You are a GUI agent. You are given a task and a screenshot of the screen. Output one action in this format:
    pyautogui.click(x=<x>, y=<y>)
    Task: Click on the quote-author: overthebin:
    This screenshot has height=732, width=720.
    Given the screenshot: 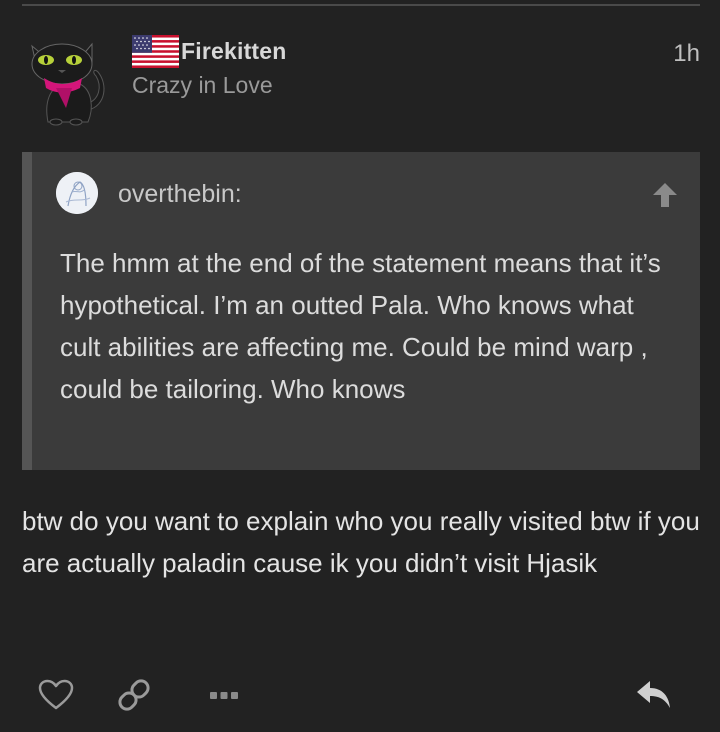 What is the action you would take?
    pyautogui.click(x=180, y=194)
    